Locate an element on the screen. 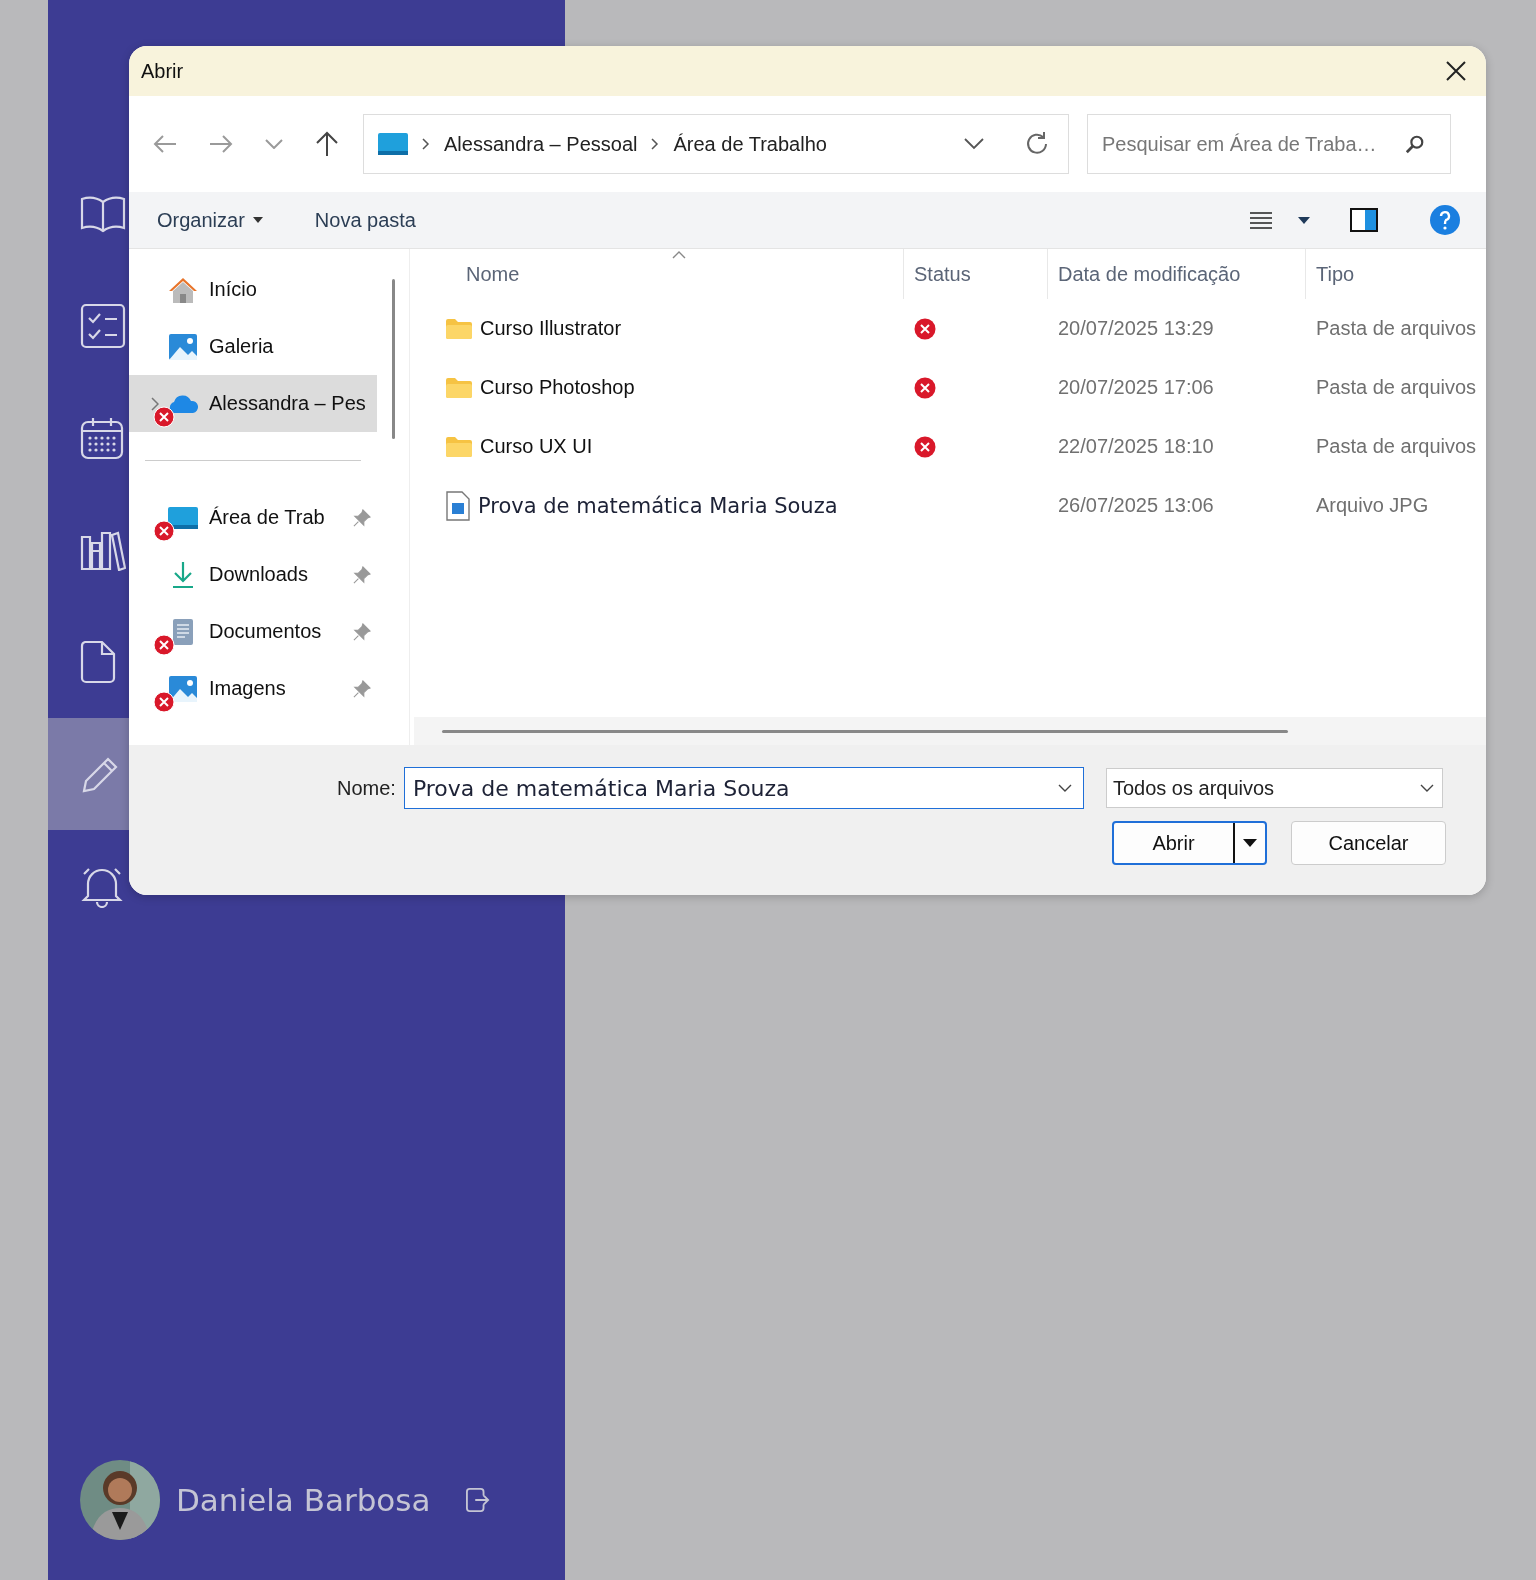 The width and height of the screenshot is (1536, 1580). nav-label: Área de Trab is located at coordinates (267, 517).